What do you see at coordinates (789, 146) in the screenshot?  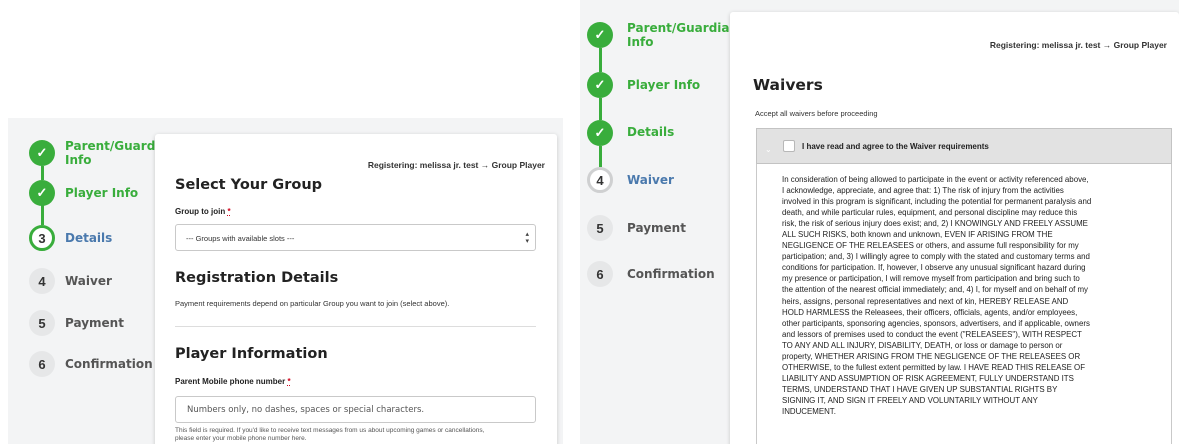 I see `waiver-agree-checkbox` at bounding box center [789, 146].